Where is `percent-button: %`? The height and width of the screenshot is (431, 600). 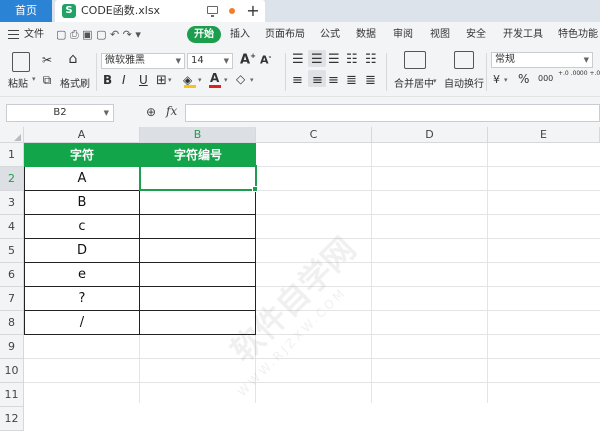
percent-button: % is located at coordinates (523, 79).